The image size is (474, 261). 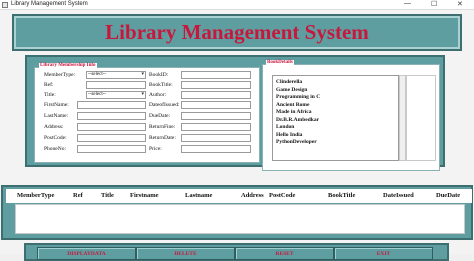 I want to click on col-title: Title, so click(x=107, y=195).